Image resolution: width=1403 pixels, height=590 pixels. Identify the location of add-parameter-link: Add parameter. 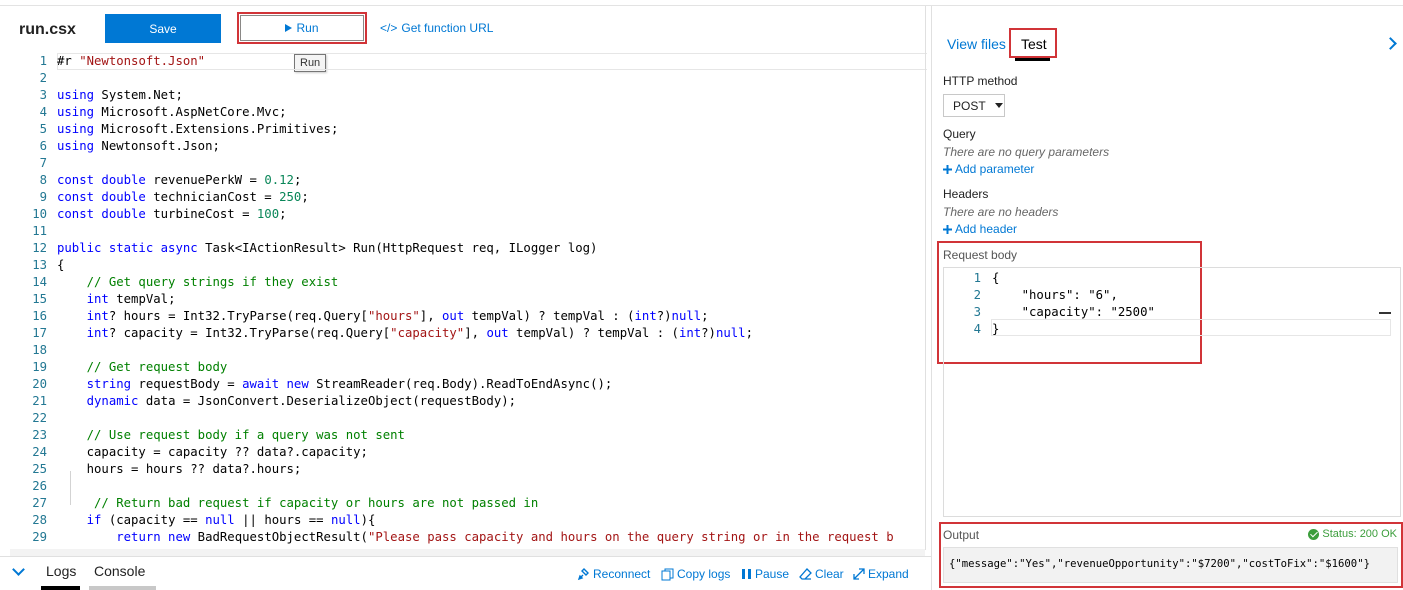
(988, 169).